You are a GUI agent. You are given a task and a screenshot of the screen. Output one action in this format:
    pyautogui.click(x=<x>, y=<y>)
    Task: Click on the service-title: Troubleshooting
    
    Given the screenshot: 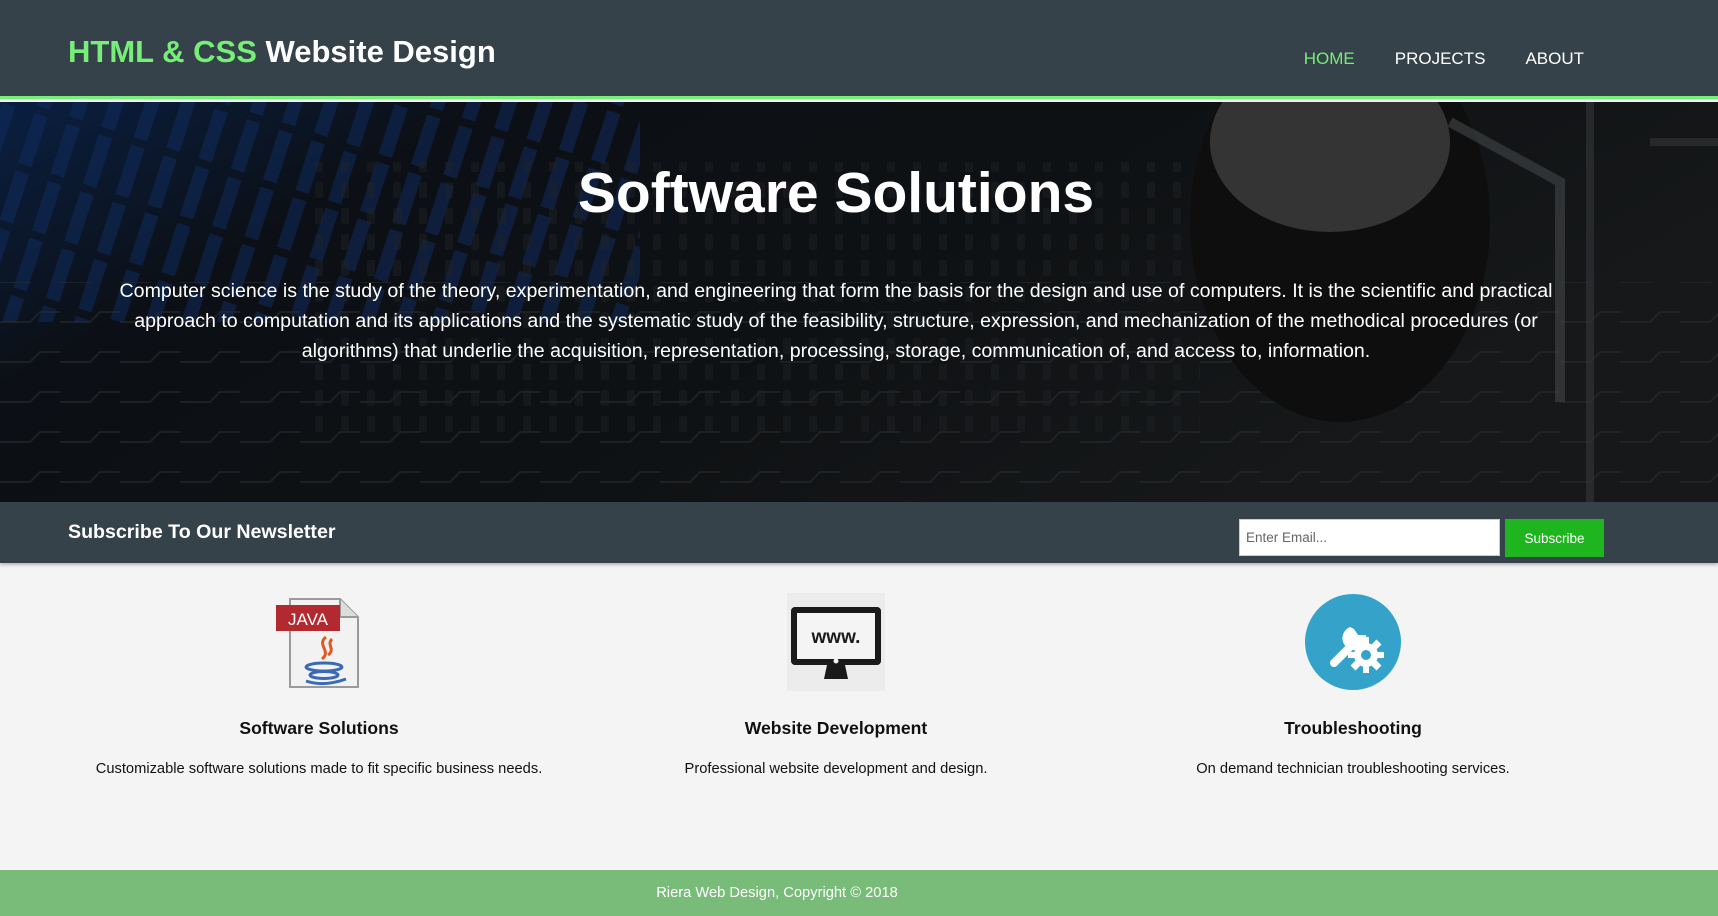 What is the action you would take?
    pyautogui.click(x=1353, y=728)
    